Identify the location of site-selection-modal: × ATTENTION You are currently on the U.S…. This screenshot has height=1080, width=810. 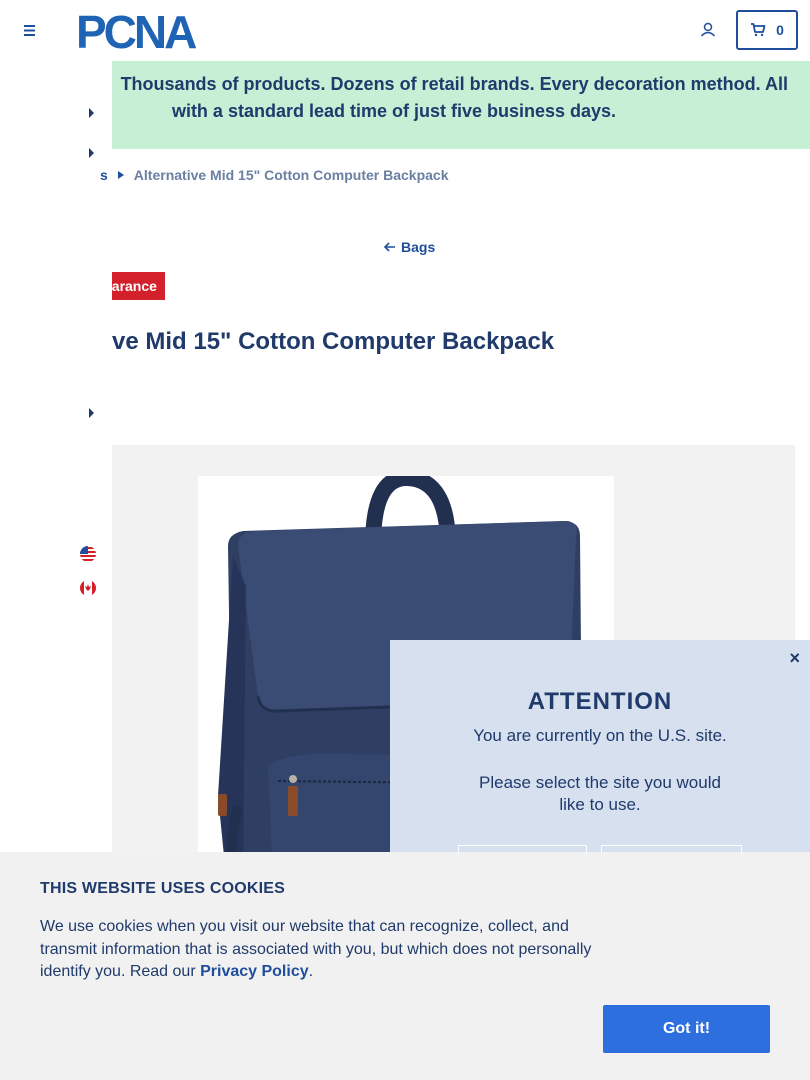
(600, 757).